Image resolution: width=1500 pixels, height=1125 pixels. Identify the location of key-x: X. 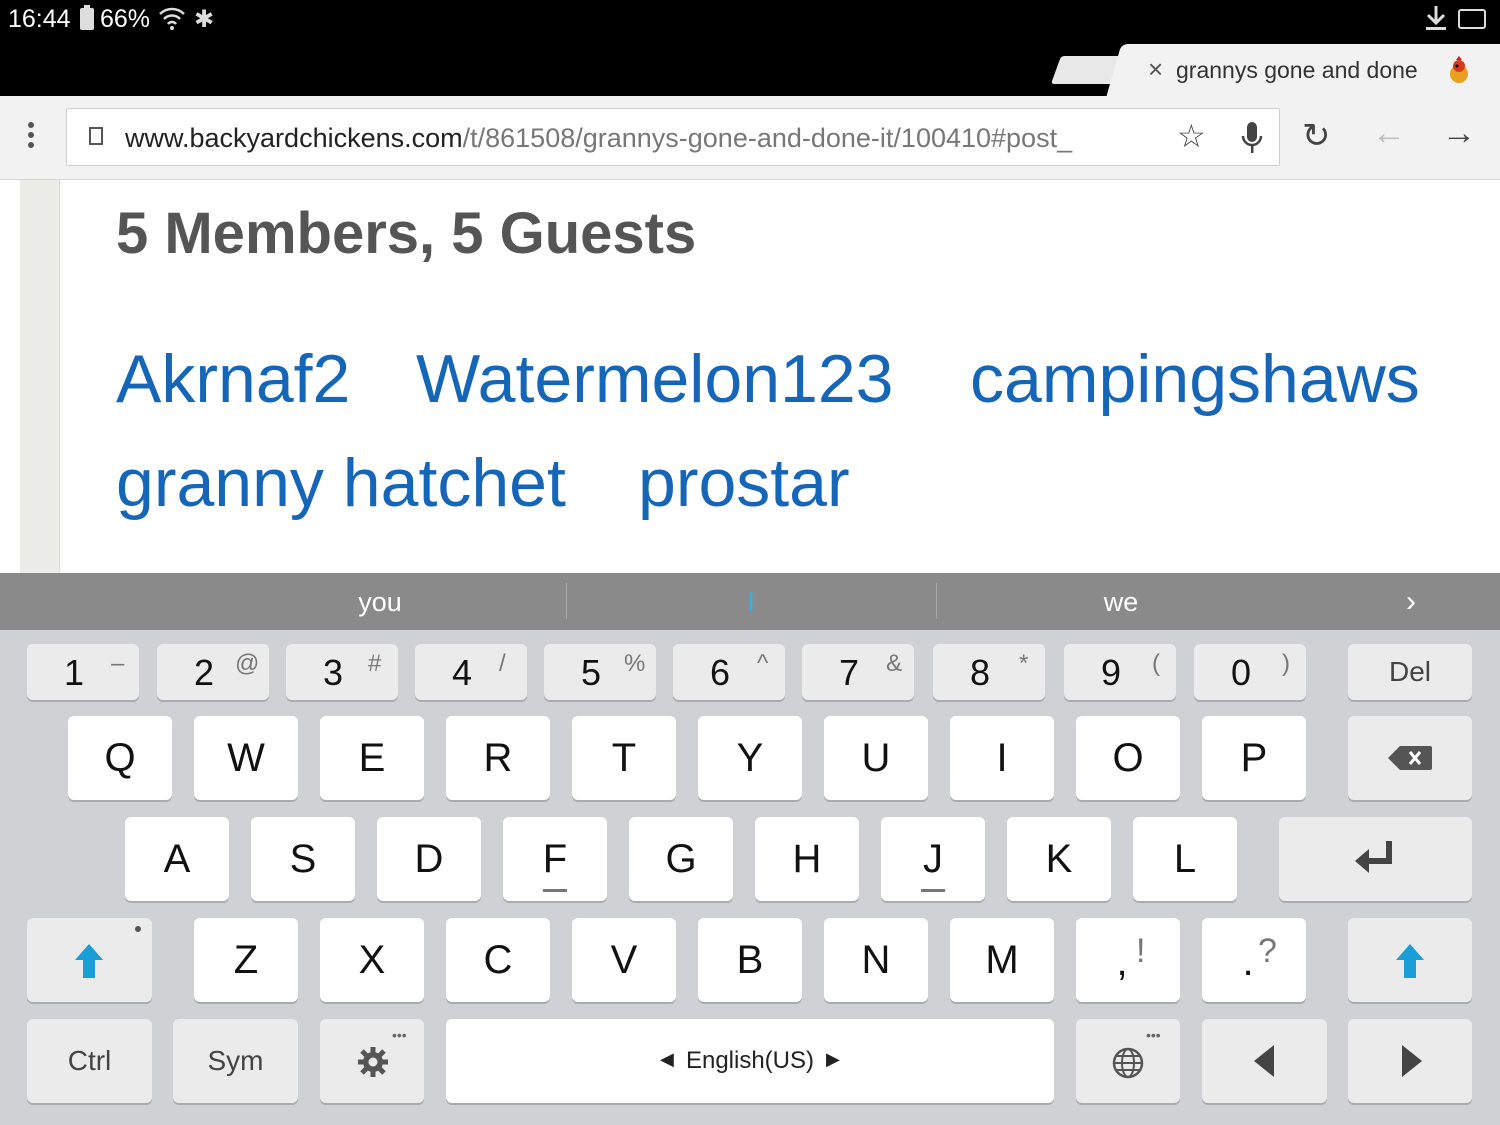
(372, 960).